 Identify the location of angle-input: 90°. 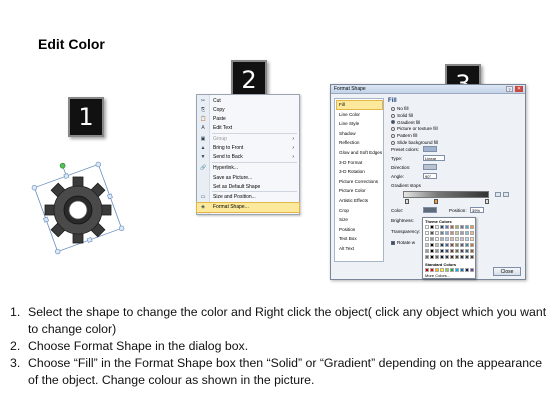
(430, 176).